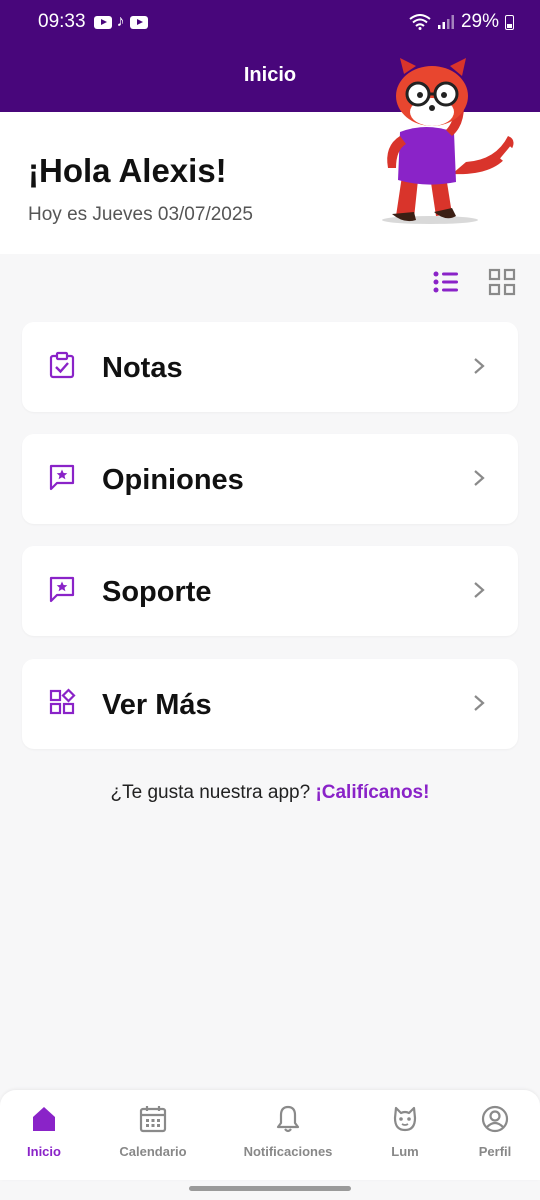 The image size is (540, 1200). I want to click on nav-perfil: Perfil, so click(495, 1135).